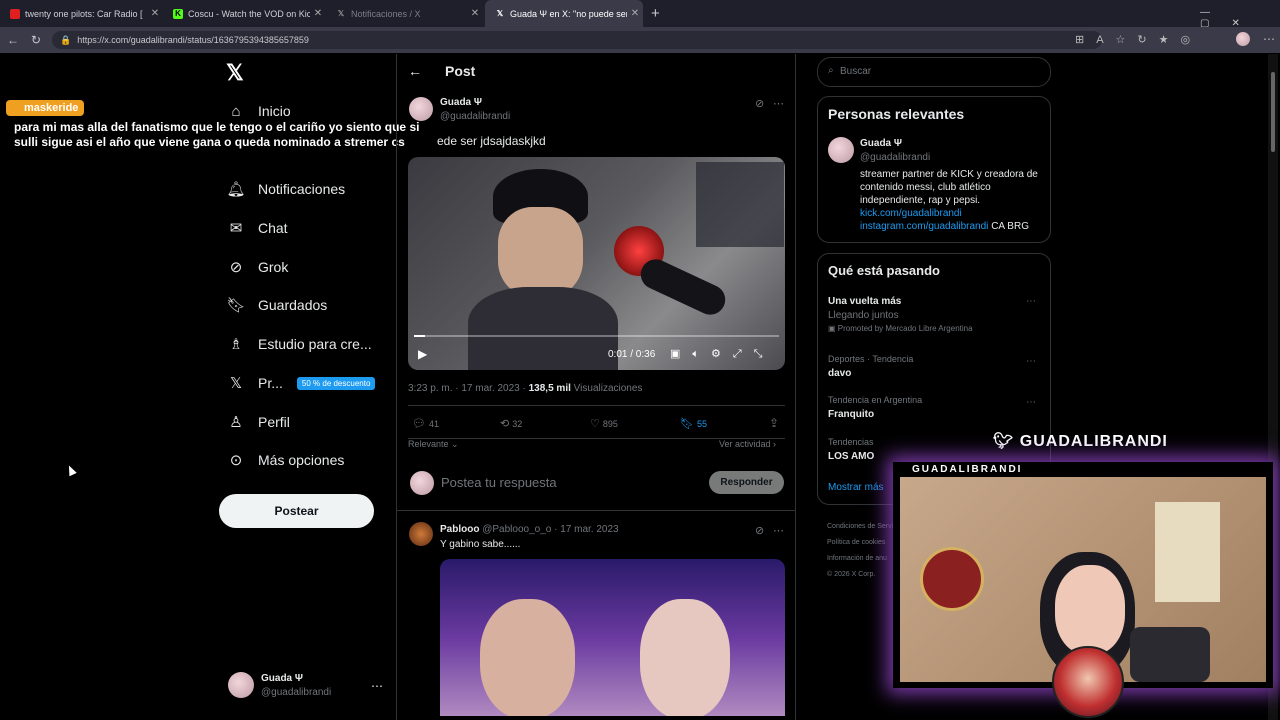  Describe the element at coordinates (1138, 39) in the screenshot. I see `browser-toolbar-icons: ⊞A☆↻★◎` at that location.